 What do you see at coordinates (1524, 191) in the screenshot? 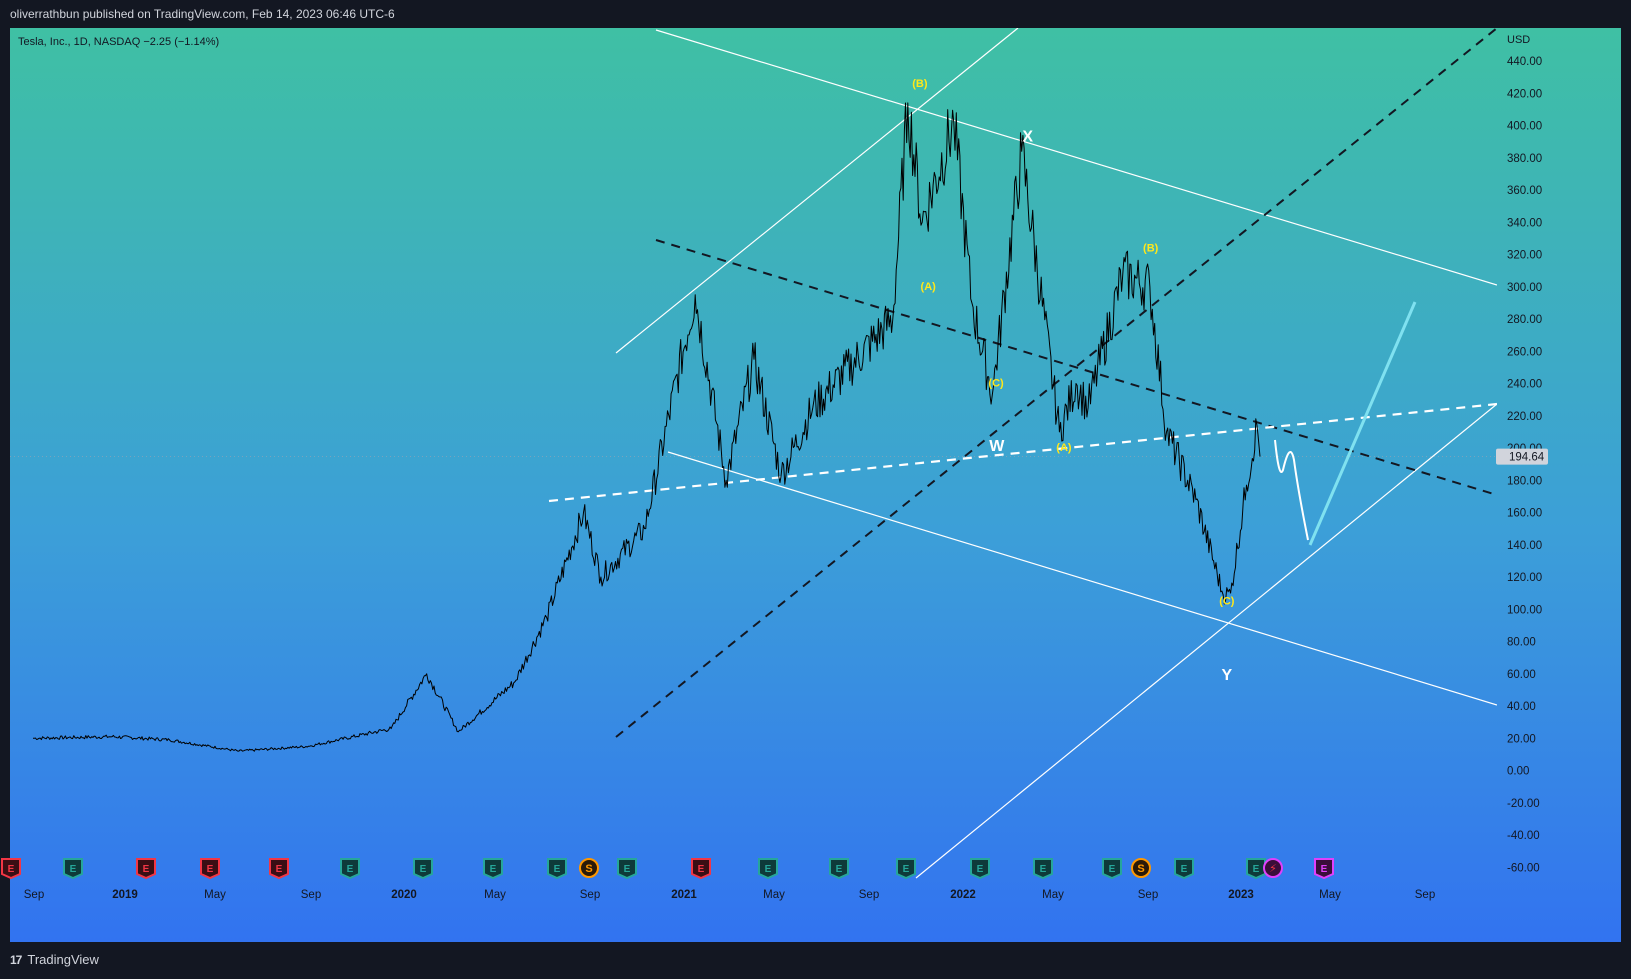
I see `y-tick-label: 360.00` at bounding box center [1524, 191].